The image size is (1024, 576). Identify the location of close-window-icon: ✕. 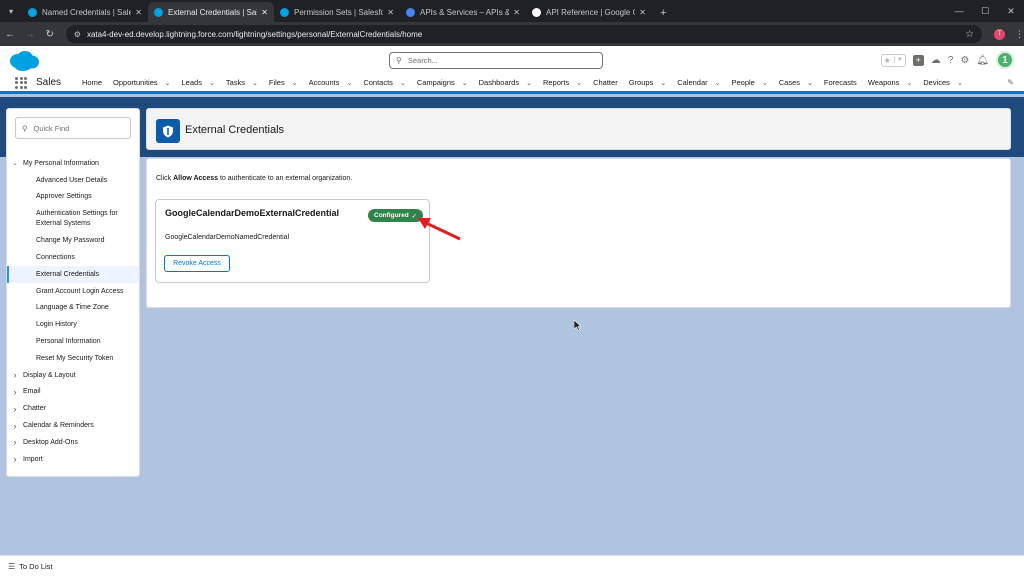
(1011, 11).